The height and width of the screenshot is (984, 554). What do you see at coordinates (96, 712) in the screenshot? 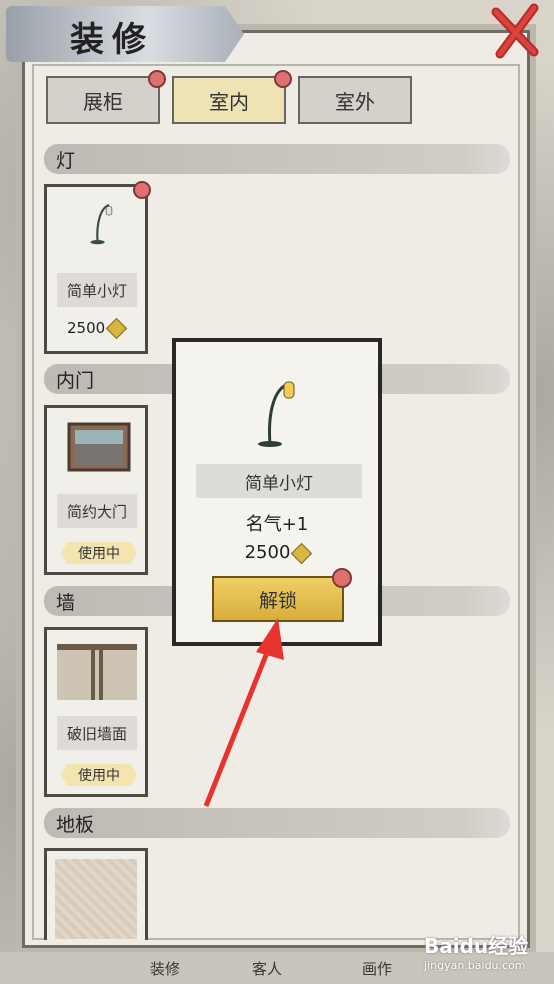
I see `item-card-wall: 破旧墙面 使用中` at bounding box center [96, 712].